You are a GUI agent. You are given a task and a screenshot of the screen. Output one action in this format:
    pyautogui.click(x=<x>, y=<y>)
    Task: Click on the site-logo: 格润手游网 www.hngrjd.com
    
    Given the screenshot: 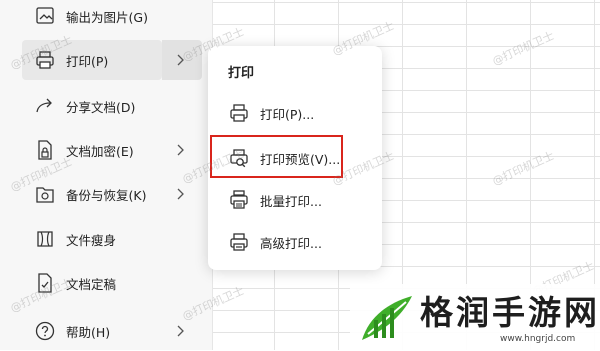 What is the action you would take?
    pyautogui.click(x=475, y=317)
    